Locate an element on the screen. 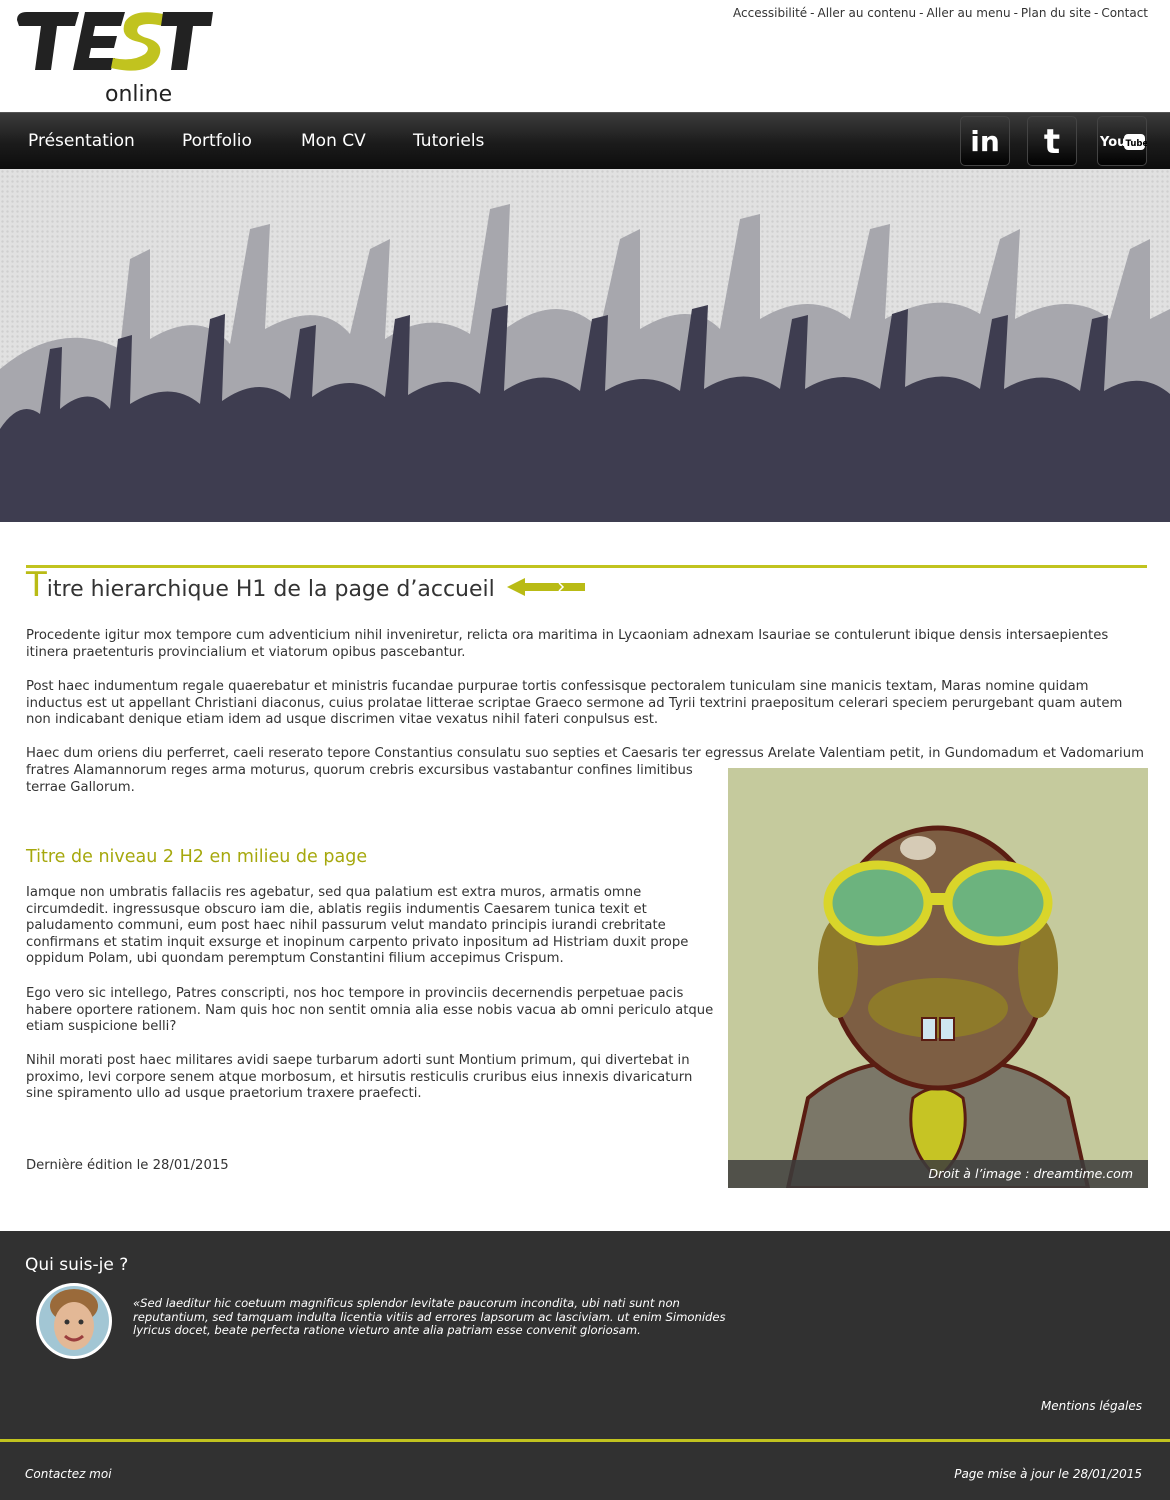  svg-text: Tube is located at coordinates (1137, 144).